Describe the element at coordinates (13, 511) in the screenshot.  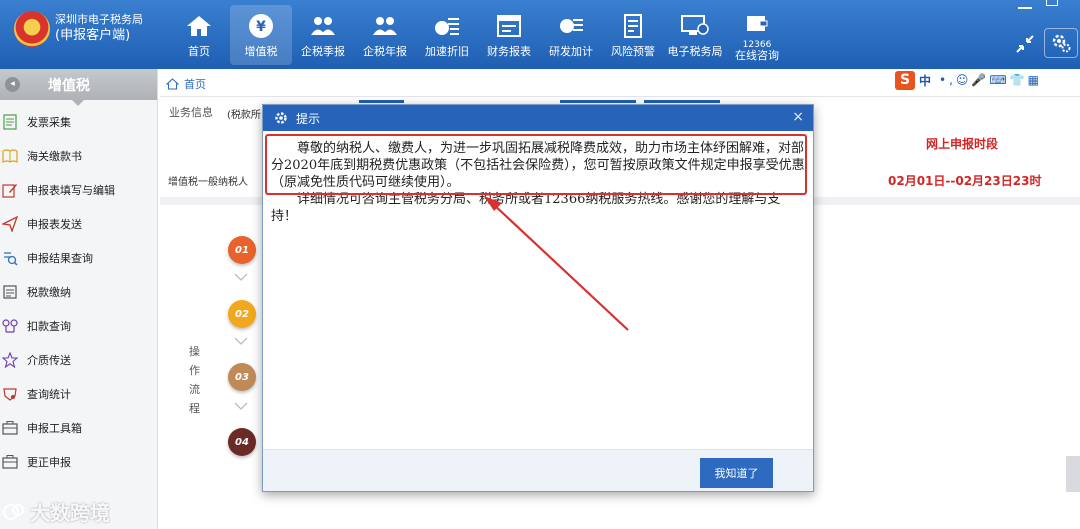
I see `watermark-logo-icon` at that location.